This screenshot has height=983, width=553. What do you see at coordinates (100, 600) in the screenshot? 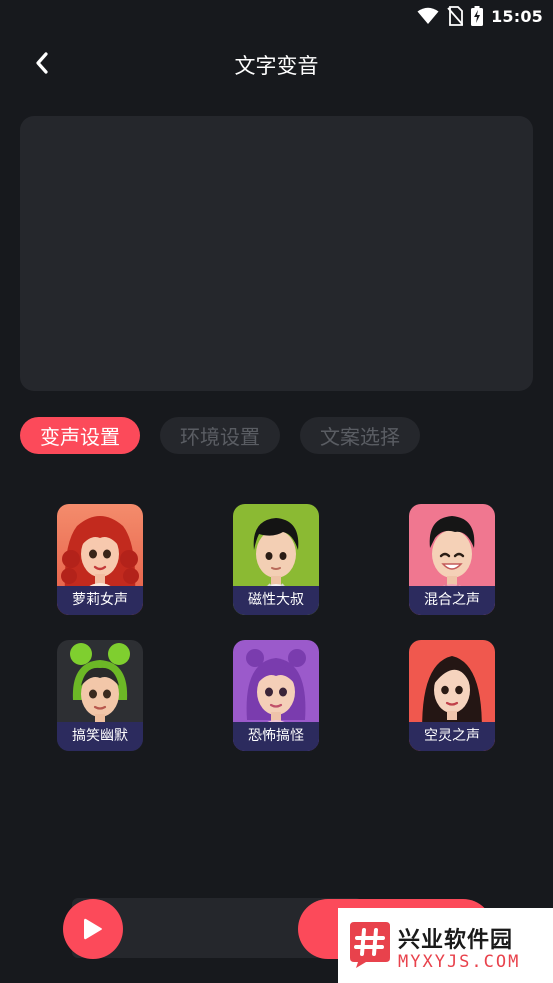
I see `voice-label: 萝莉女声` at bounding box center [100, 600].